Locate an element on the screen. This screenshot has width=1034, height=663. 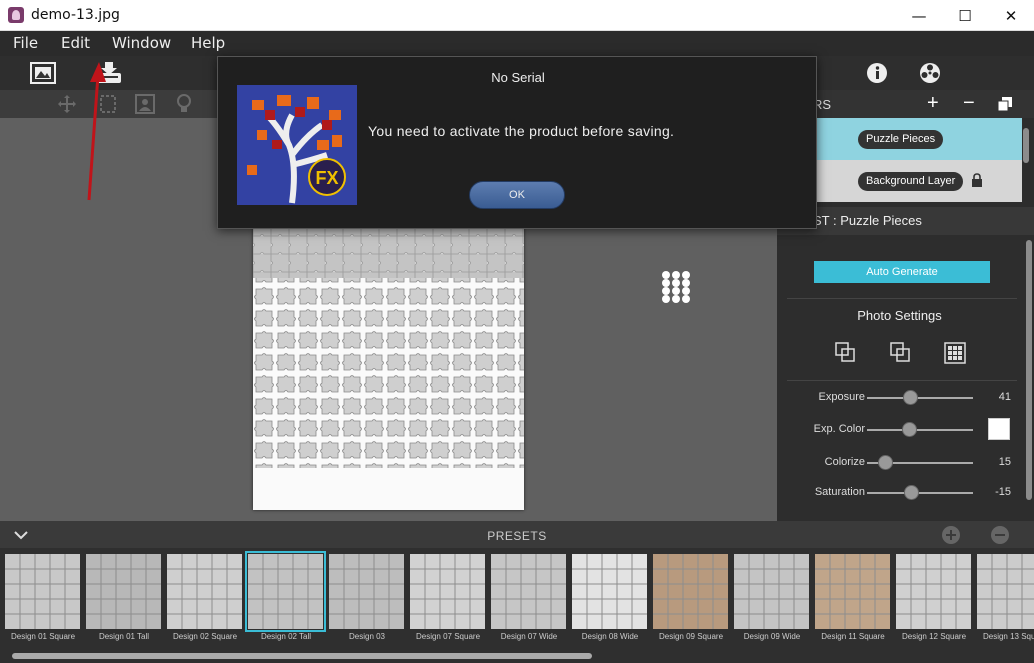
photo-grid-icon is located at coordinates (955, 353).